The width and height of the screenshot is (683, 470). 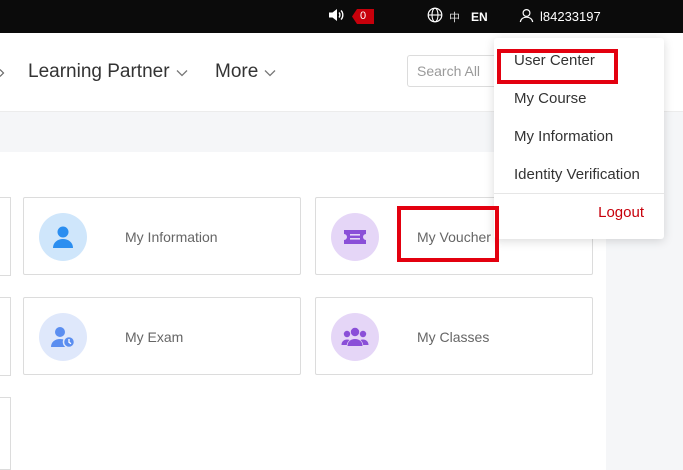 I want to click on group-icon, so click(x=355, y=337).